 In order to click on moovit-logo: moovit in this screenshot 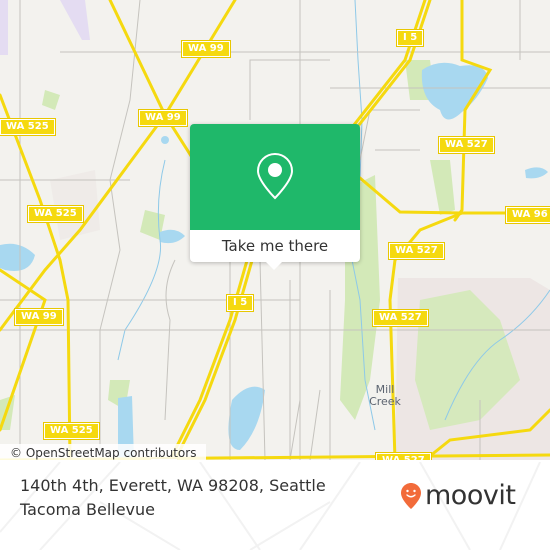, I will do `click(458, 495)`.